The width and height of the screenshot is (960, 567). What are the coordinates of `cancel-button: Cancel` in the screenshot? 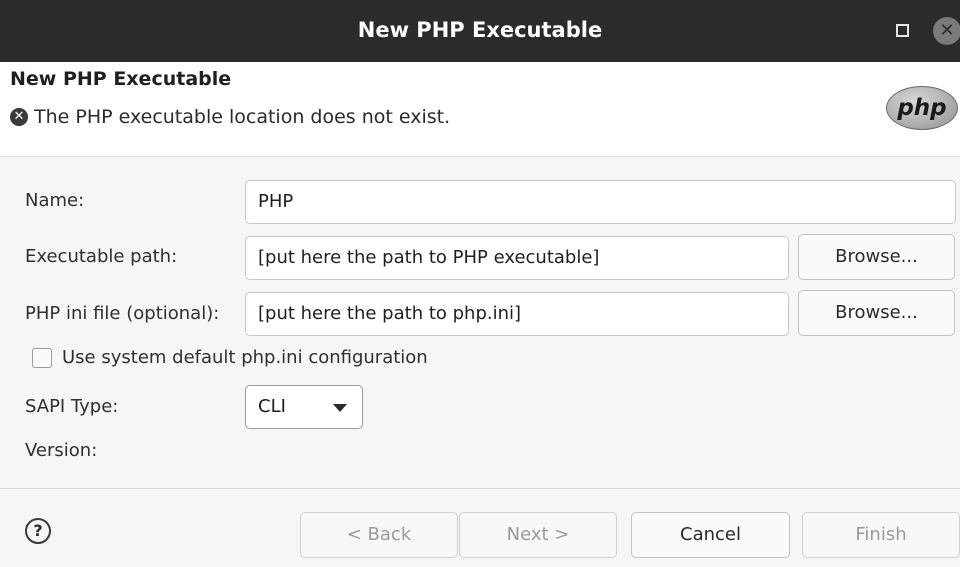 It's located at (710, 535).